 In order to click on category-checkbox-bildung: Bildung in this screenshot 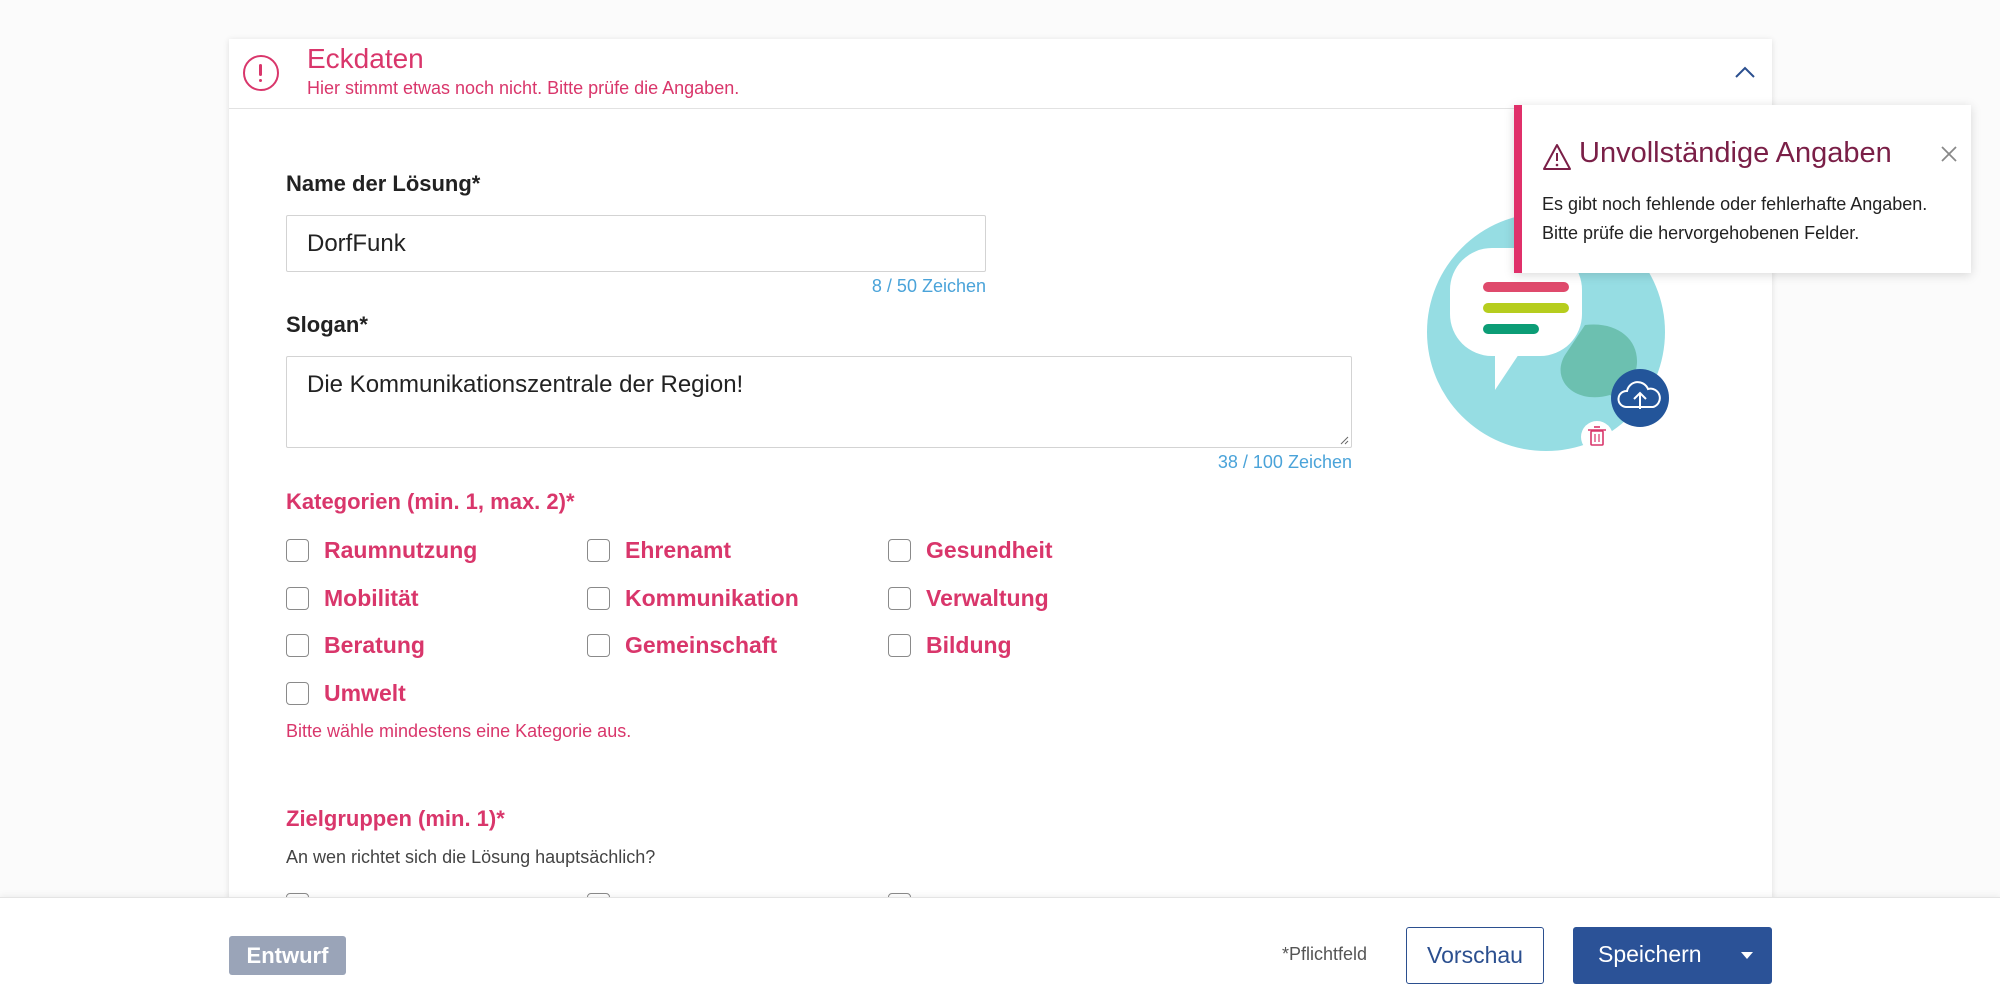, I will do `click(950, 645)`.